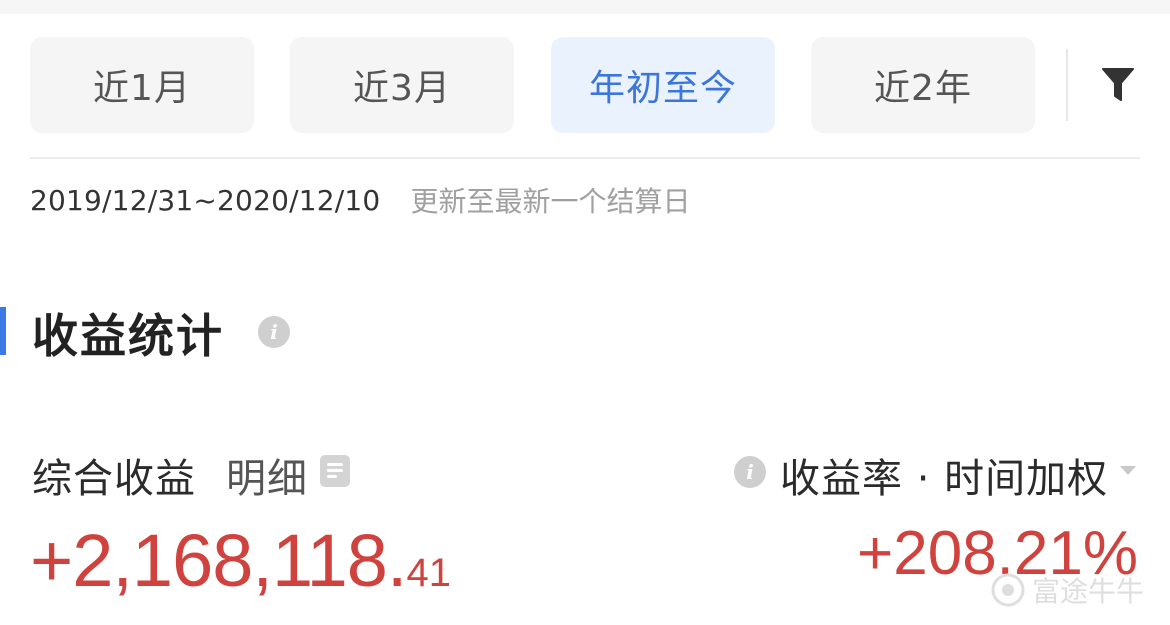 The image size is (1170, 625). What do you see at coordinates (663, 85) in the screenshot?
I see `tab-year-to-date: 年初至今` at bounding box center [663, 85].